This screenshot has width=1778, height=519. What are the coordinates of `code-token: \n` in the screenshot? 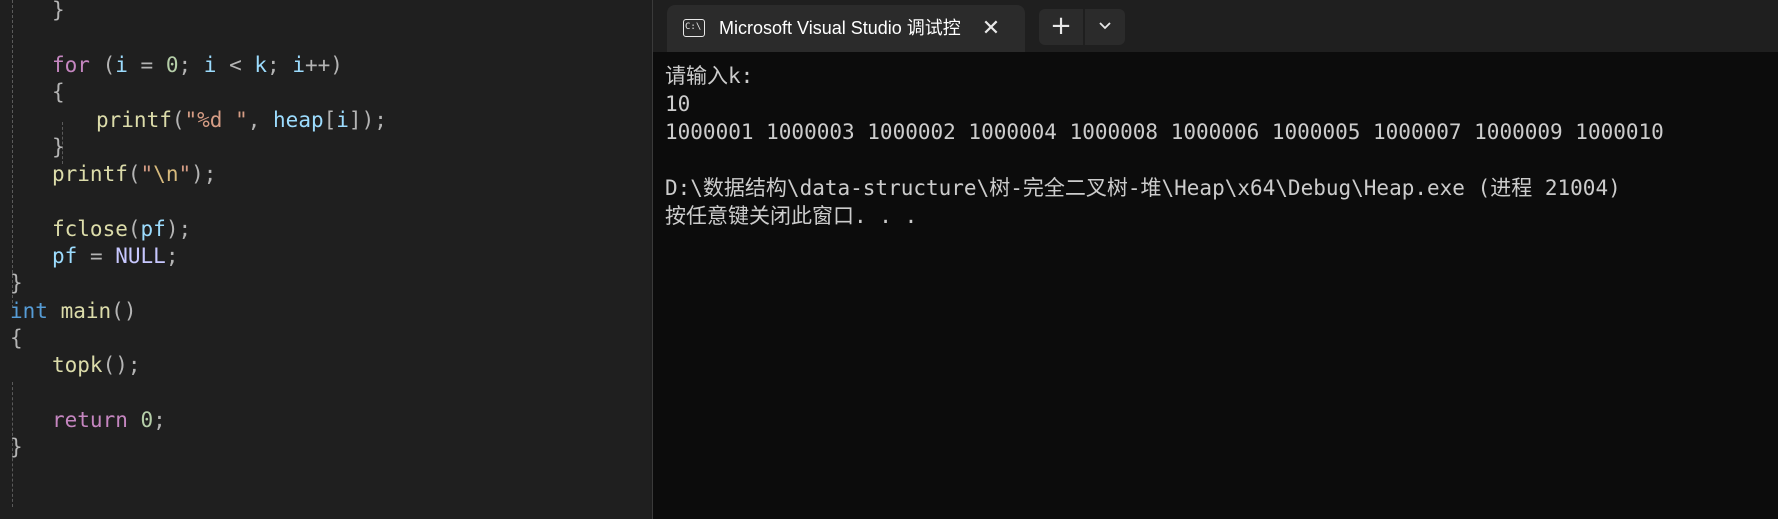 It's located at (166, 174).